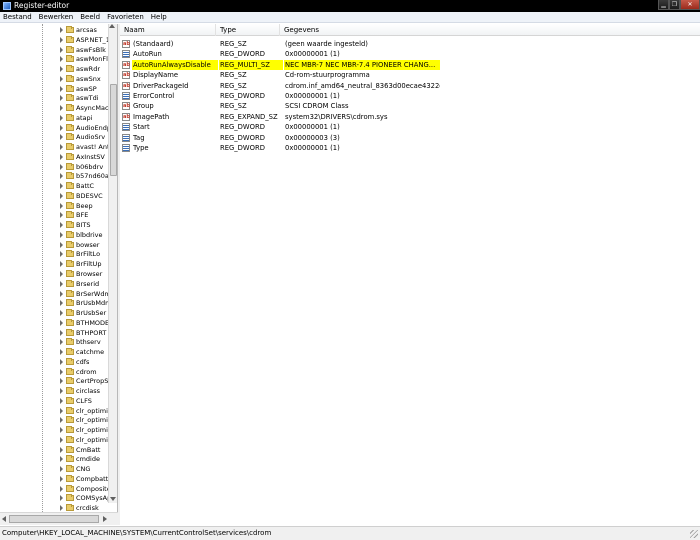  I want to click on tree-item: crcdisk, so click(54, 507).